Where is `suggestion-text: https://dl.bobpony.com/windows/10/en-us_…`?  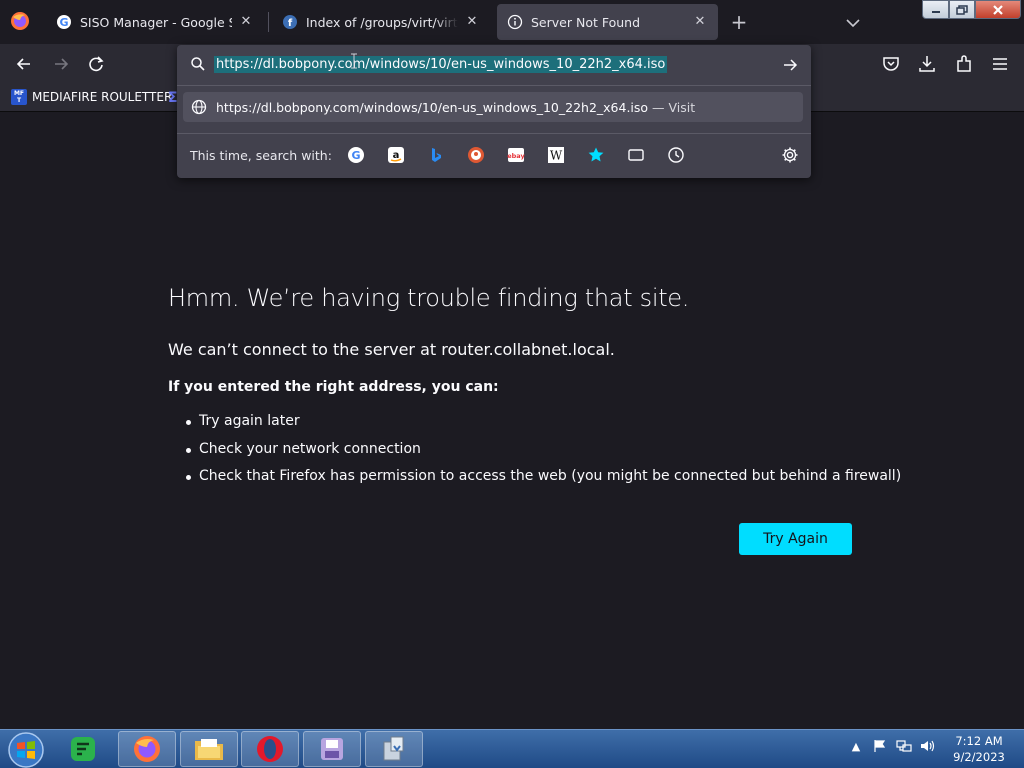 suggestion-text: https://dl.bobpony.com/windows/10/en-us_… is located at coordinates (455, 107).